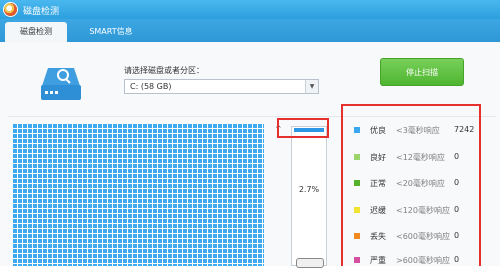 This screenshot has height=268, width=500. I want to click on legend-range: <3毫秒响应, so click(418, 130).